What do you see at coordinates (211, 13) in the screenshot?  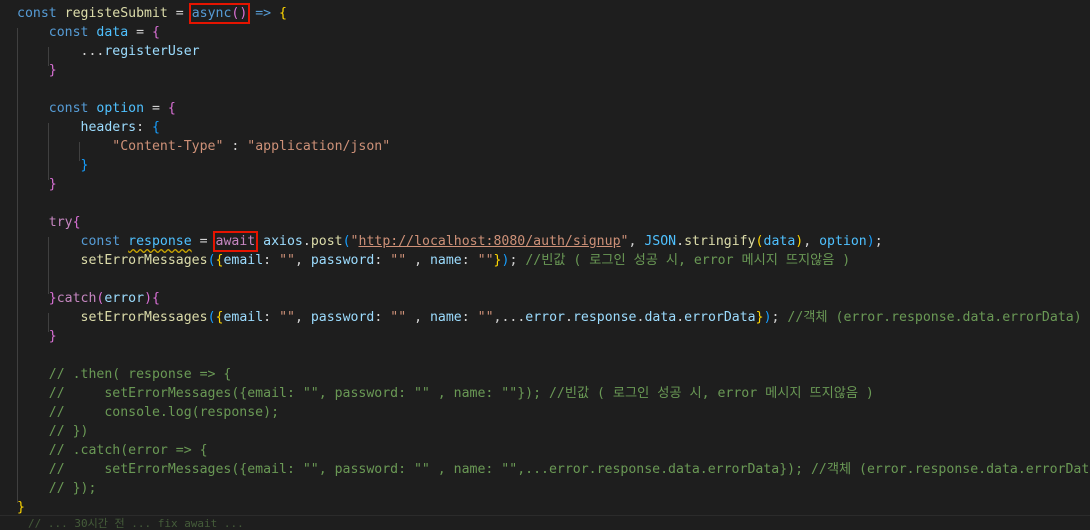 I see `code-token: async` at bounding box center [211, 13].